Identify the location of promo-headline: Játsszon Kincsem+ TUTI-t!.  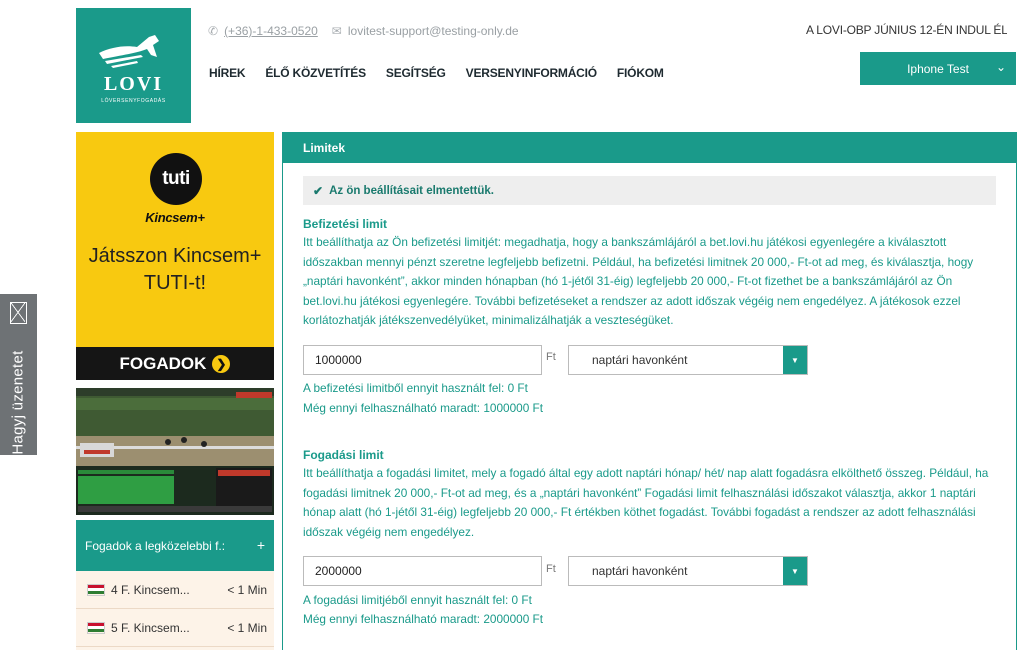
(175, 269).